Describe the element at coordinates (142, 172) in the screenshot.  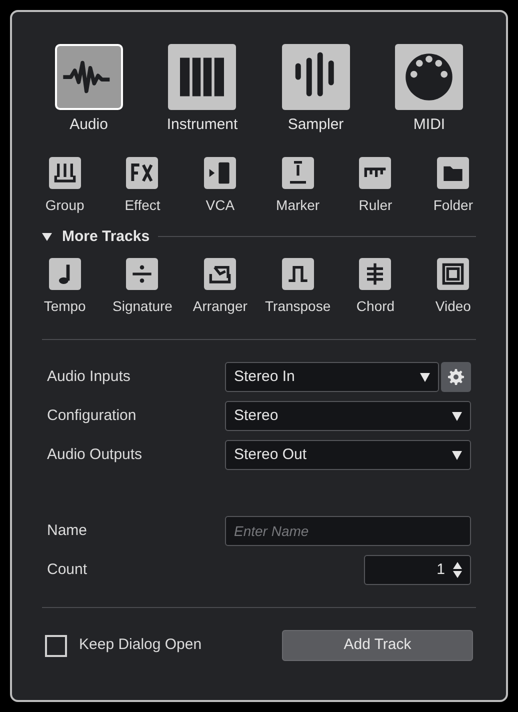
I see `fx-icon` at that location.